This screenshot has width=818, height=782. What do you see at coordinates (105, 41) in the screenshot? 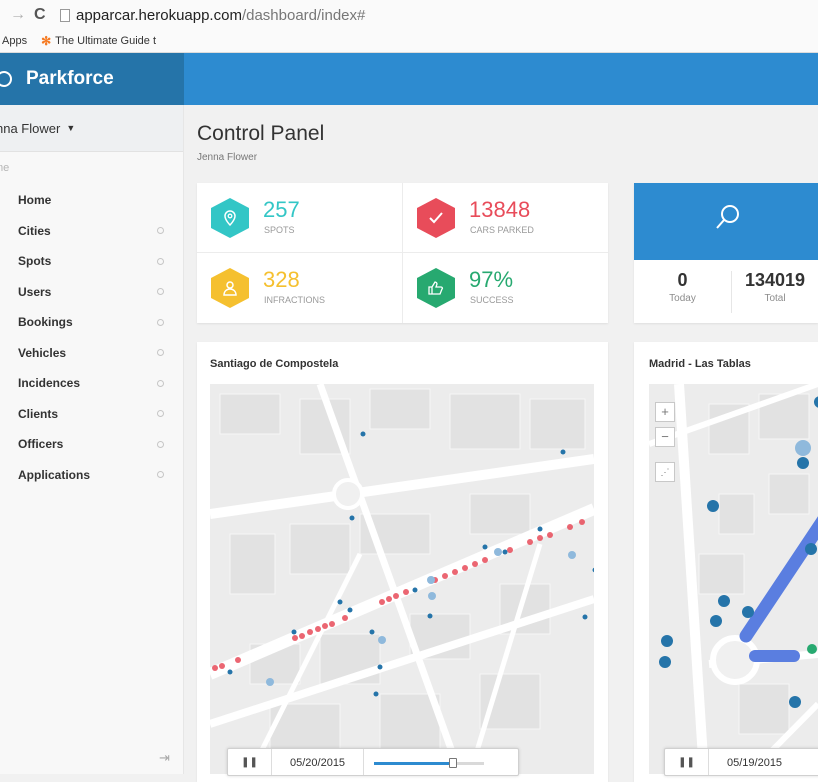
I see `bookmark-guide: The Ultimate Guide t` at bounding box center [105, 41].